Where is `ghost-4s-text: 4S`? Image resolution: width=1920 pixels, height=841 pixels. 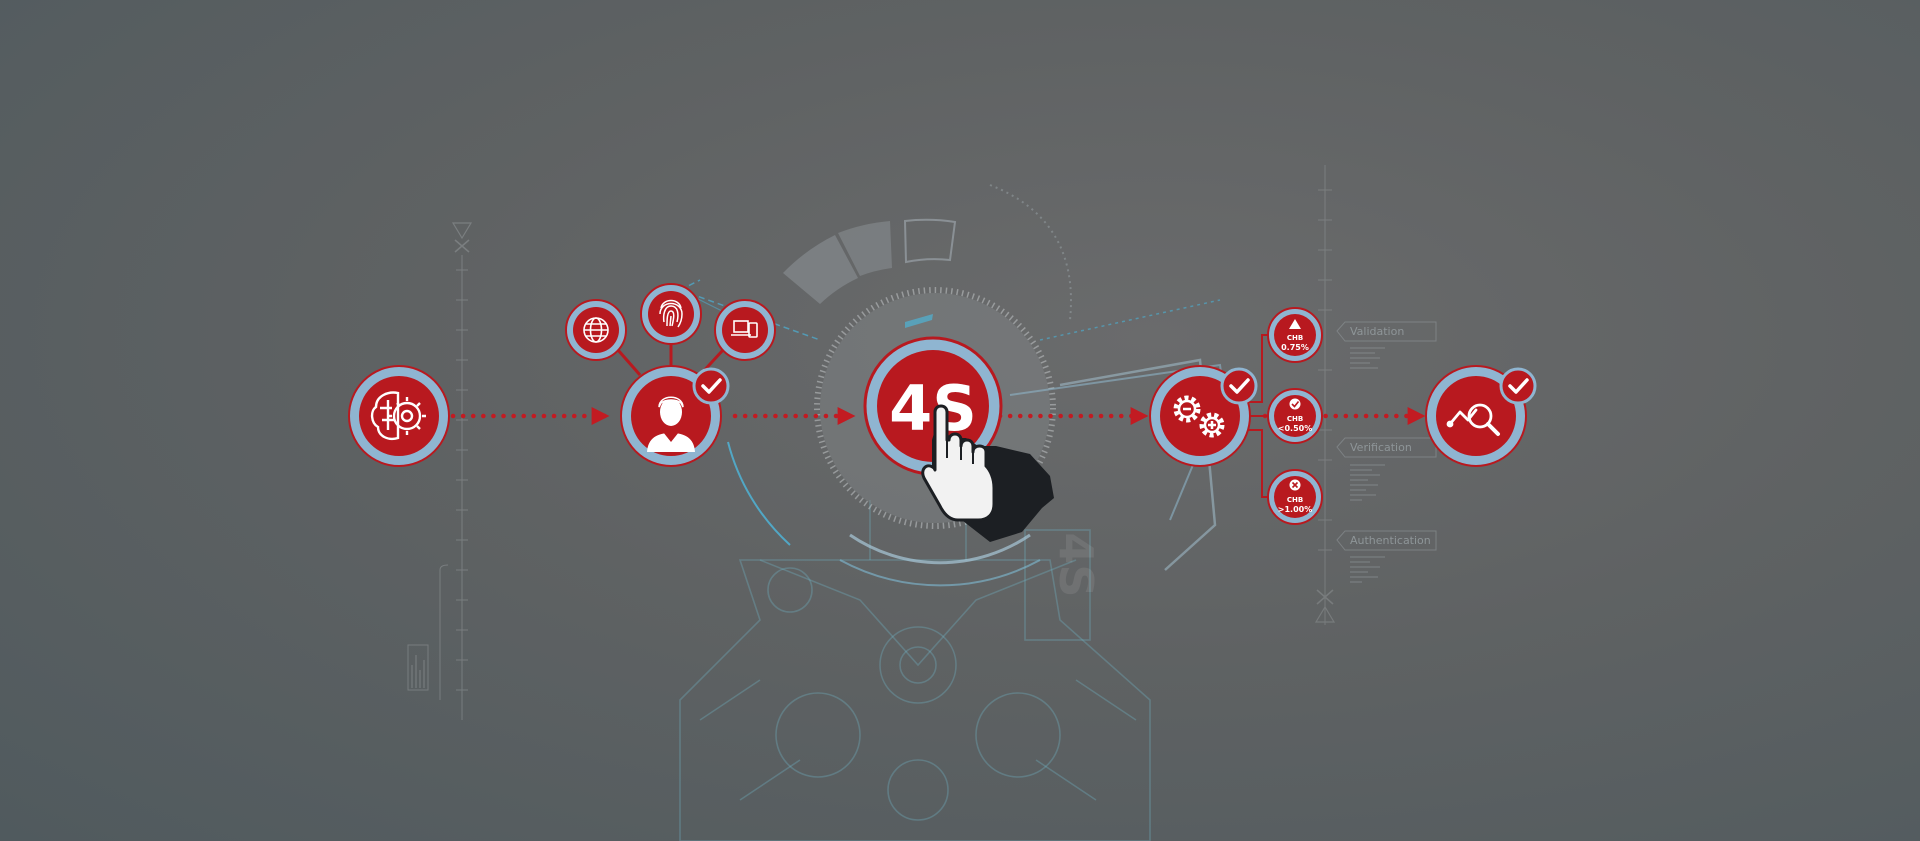 ghost-4s-text: 4S is located at coordinates (1076, 564).